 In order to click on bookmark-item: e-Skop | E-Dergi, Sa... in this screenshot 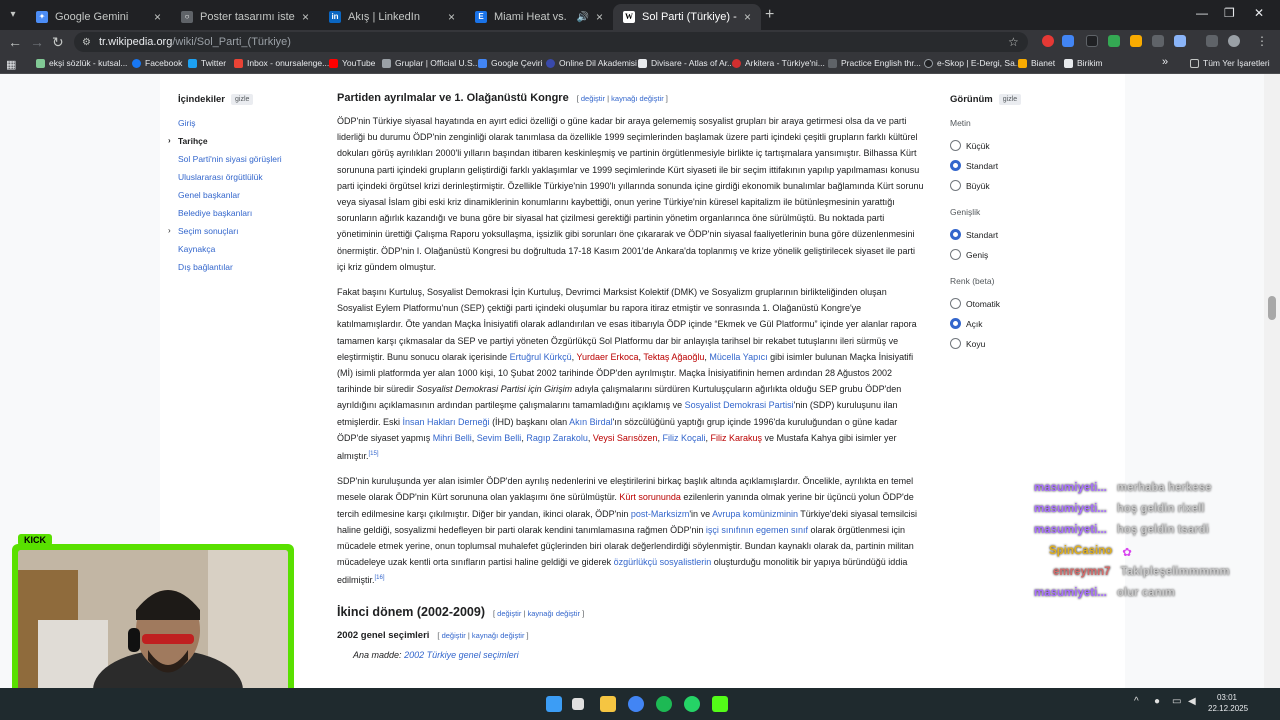, I will do `click(973, 63)`.